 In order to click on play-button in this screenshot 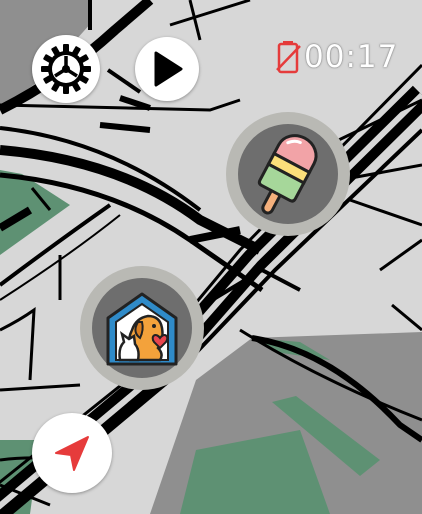, I will do `click(167, 69)`.